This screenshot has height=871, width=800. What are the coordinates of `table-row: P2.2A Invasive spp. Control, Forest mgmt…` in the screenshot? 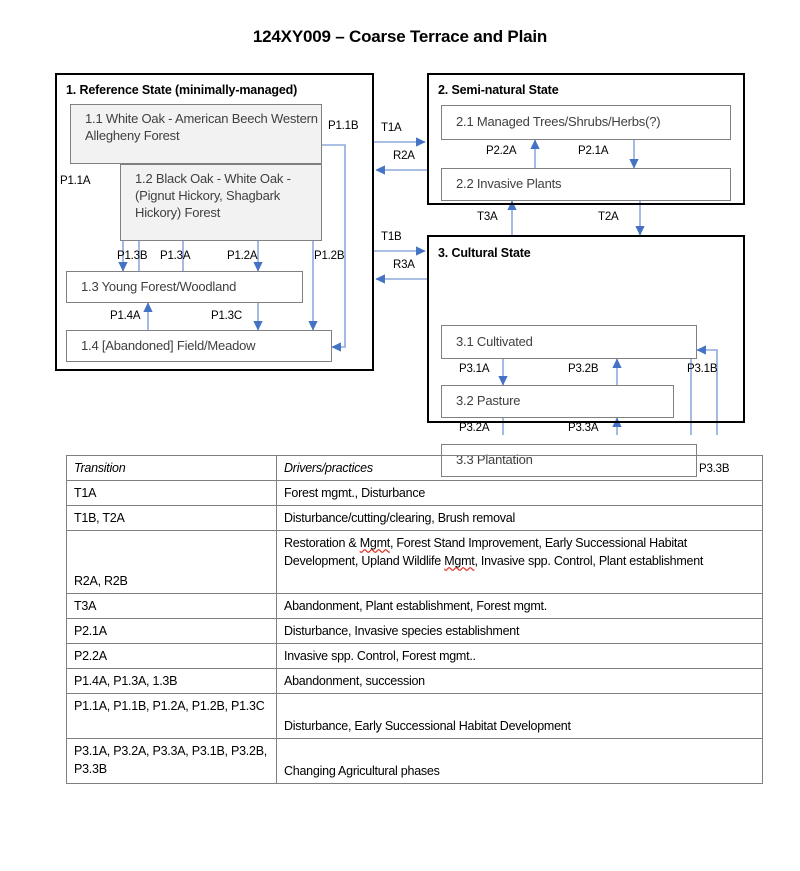 It's located at (414, 656).